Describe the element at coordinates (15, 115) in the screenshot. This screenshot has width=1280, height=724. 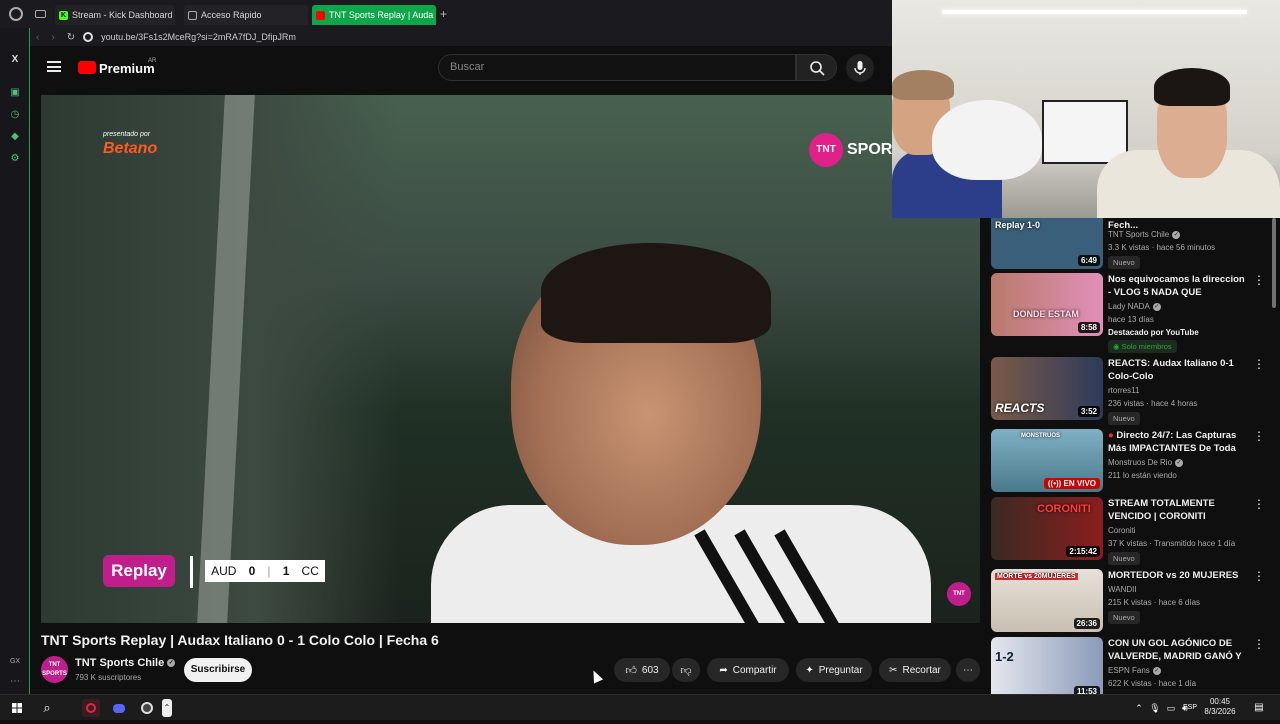
I see `history-icon: ◷` at that location.